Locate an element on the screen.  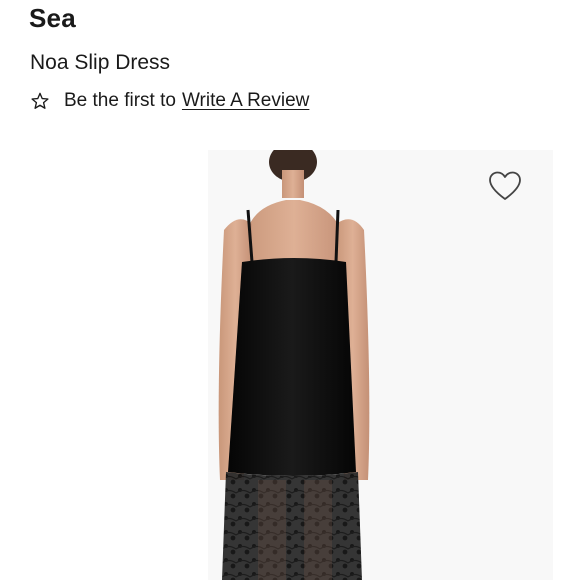
star-outline-icon is located at coordinates (40, 100).